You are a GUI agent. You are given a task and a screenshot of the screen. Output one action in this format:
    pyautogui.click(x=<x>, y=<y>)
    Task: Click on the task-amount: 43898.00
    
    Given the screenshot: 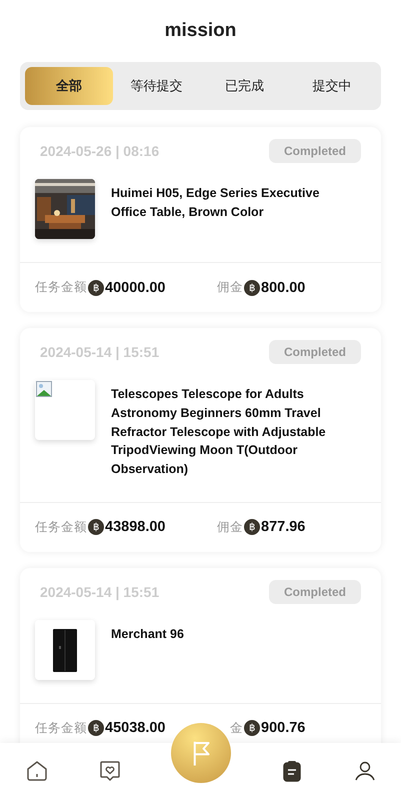 What is the action you would take?
    pyautogui.click(x=135, y=527)
    